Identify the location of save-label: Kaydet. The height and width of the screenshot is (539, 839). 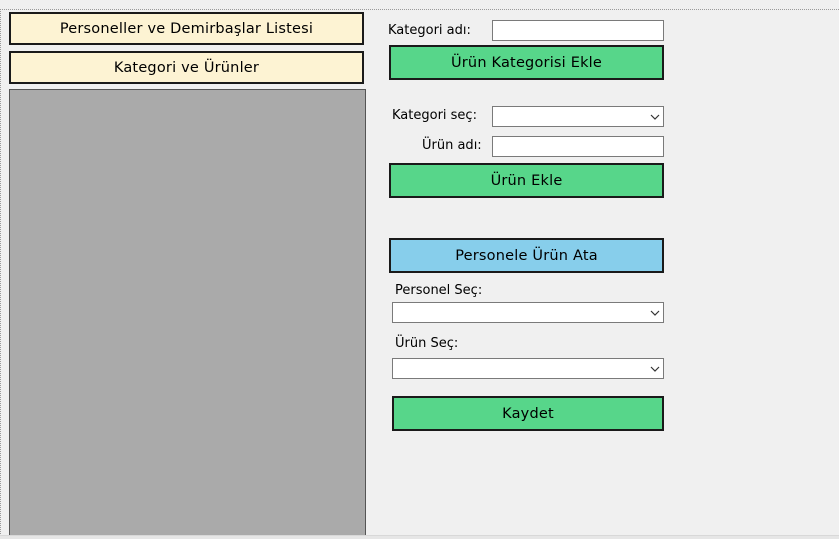
(528, 413).